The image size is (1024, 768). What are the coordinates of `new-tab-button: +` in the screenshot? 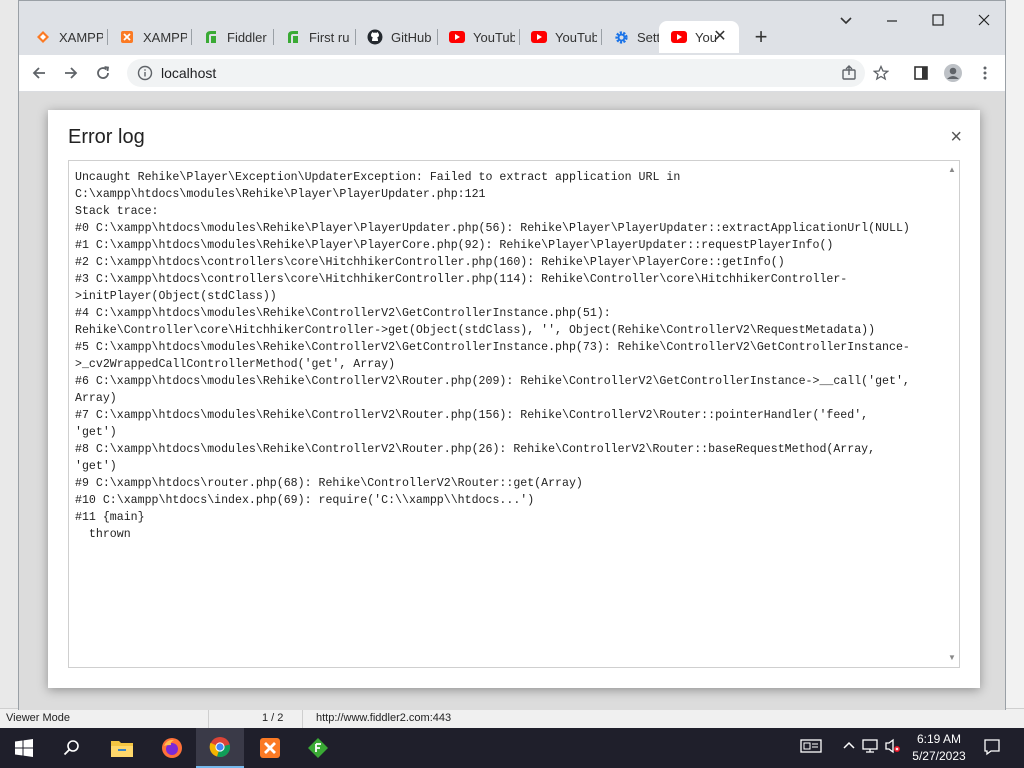 It's located at (761, 38).